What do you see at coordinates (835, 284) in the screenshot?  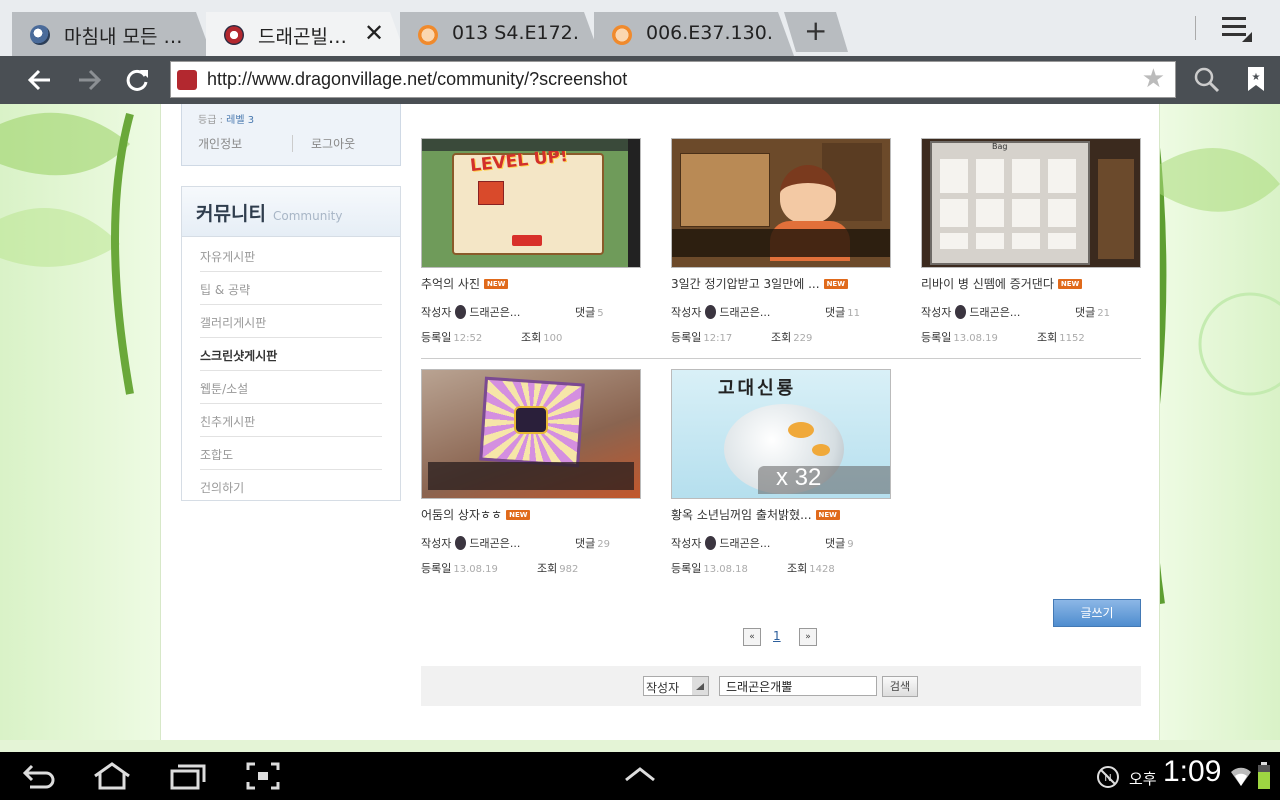 I see `new-badge: NEW` at bounding box center [835, 284].